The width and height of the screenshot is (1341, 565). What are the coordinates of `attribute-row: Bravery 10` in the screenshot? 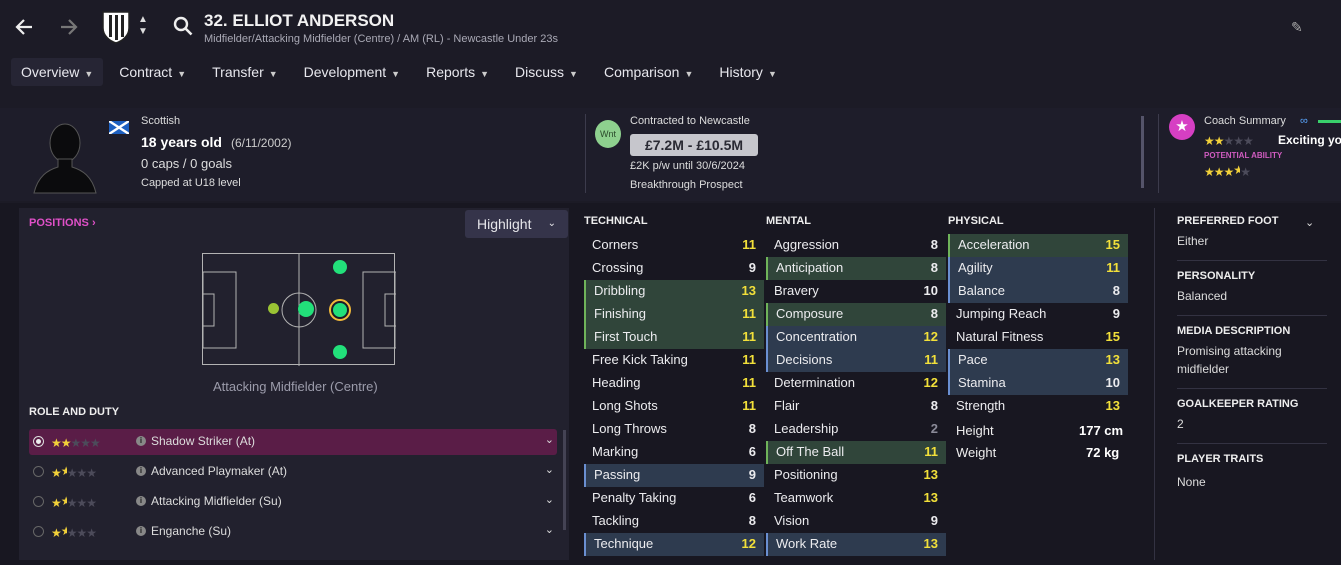 It's located at (856, 291).